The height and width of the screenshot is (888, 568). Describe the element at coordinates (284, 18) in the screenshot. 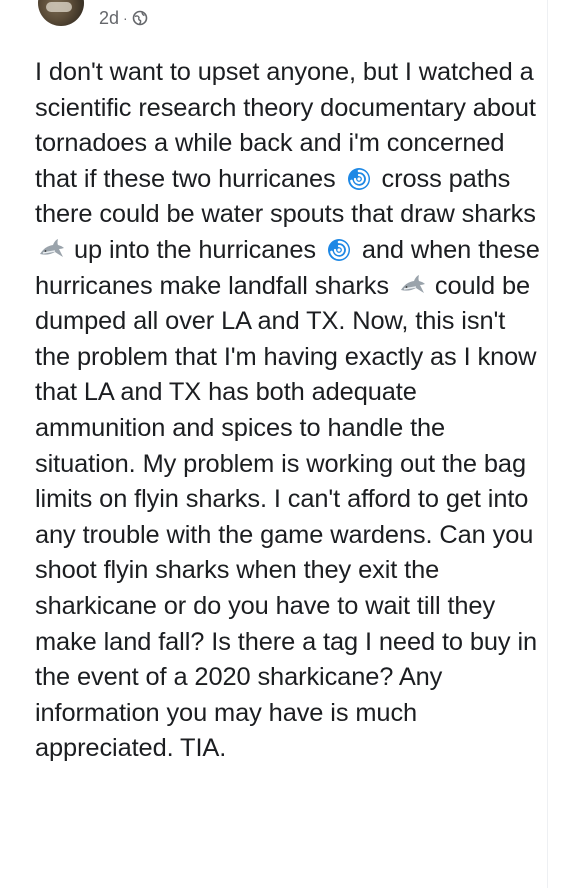

I see `post-header: 2d ·` at that location.